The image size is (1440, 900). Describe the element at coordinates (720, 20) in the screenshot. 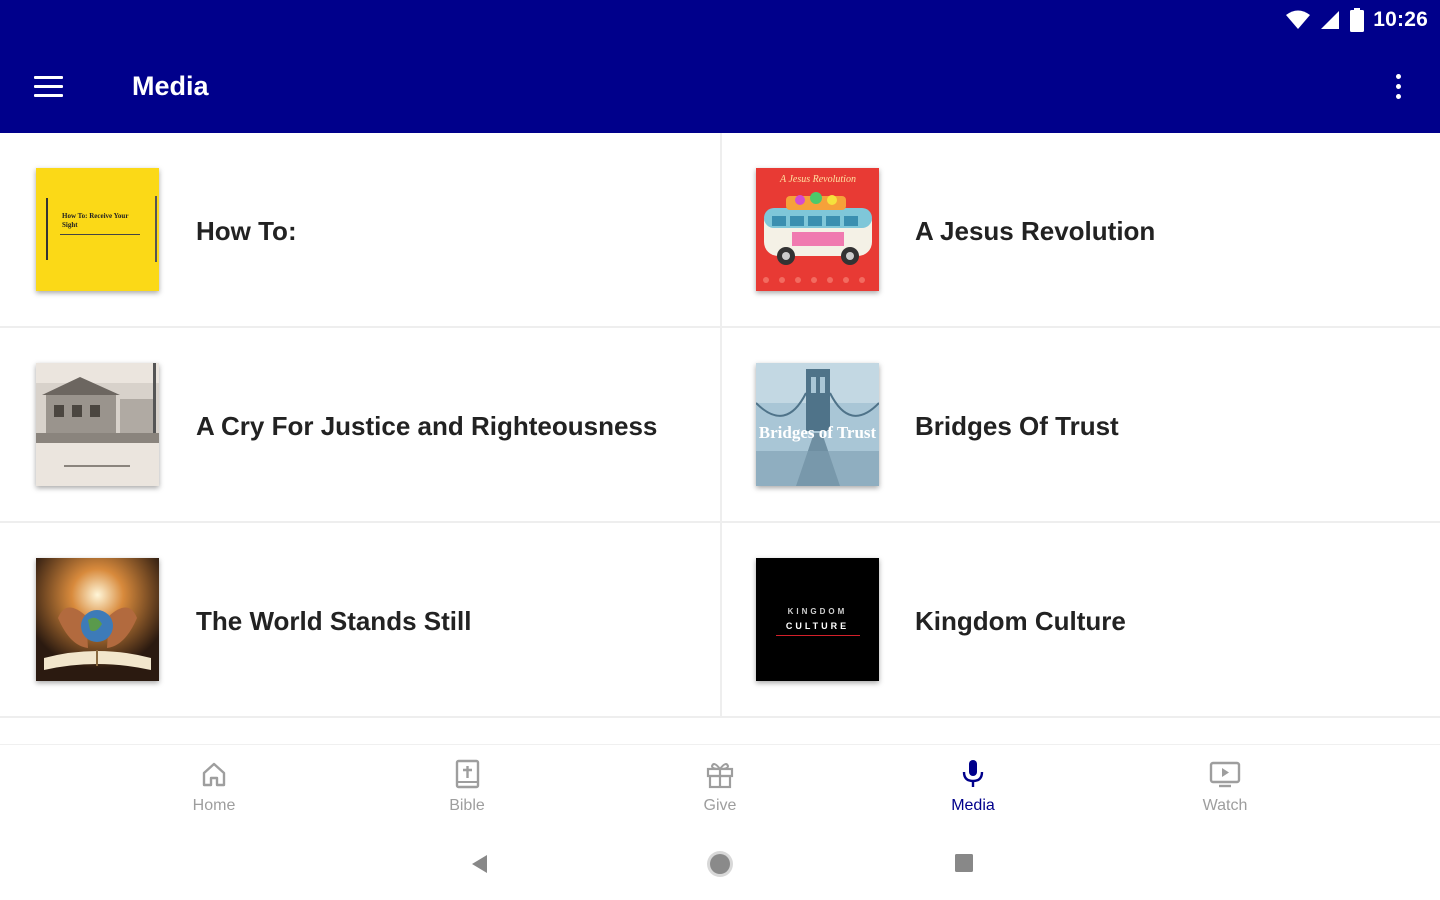

I see `status-bar: 10:26` at that location.